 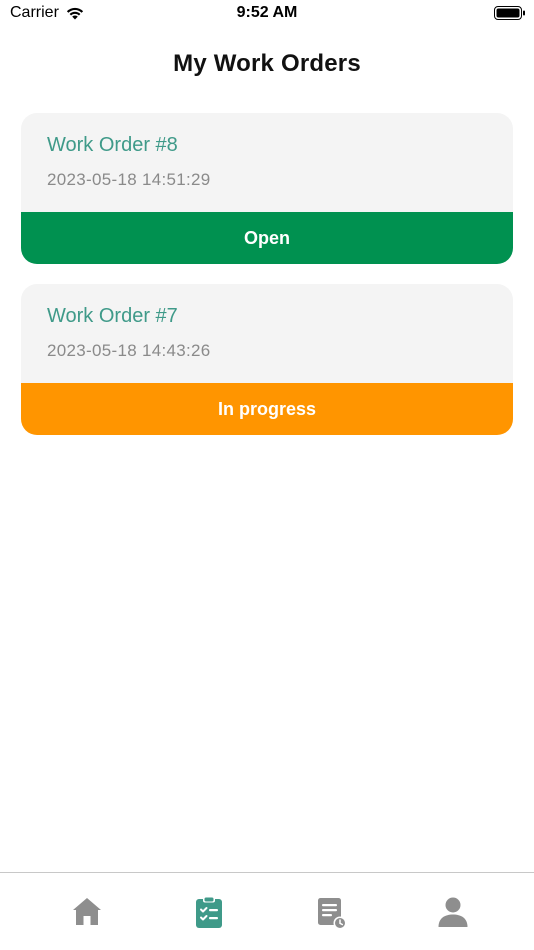 What do you see at coordinates (267, 409) in the screenshot?
I see `work-order-status-badge: In progress` at bounding box center [267, 409].